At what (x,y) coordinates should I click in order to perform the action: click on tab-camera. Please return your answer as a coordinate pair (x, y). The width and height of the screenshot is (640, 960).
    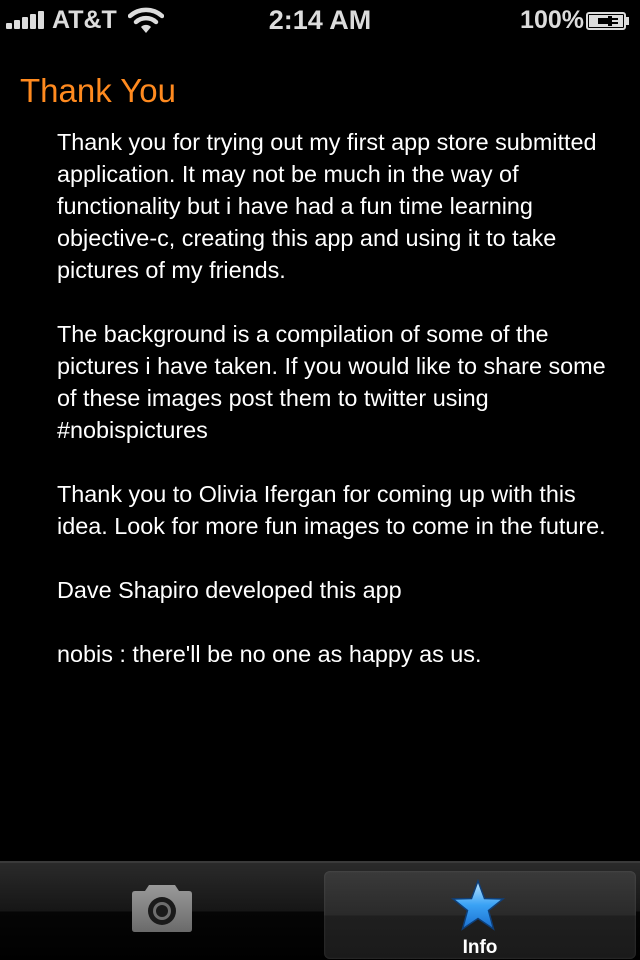
    Looking at the image, I should click on (160, 915).